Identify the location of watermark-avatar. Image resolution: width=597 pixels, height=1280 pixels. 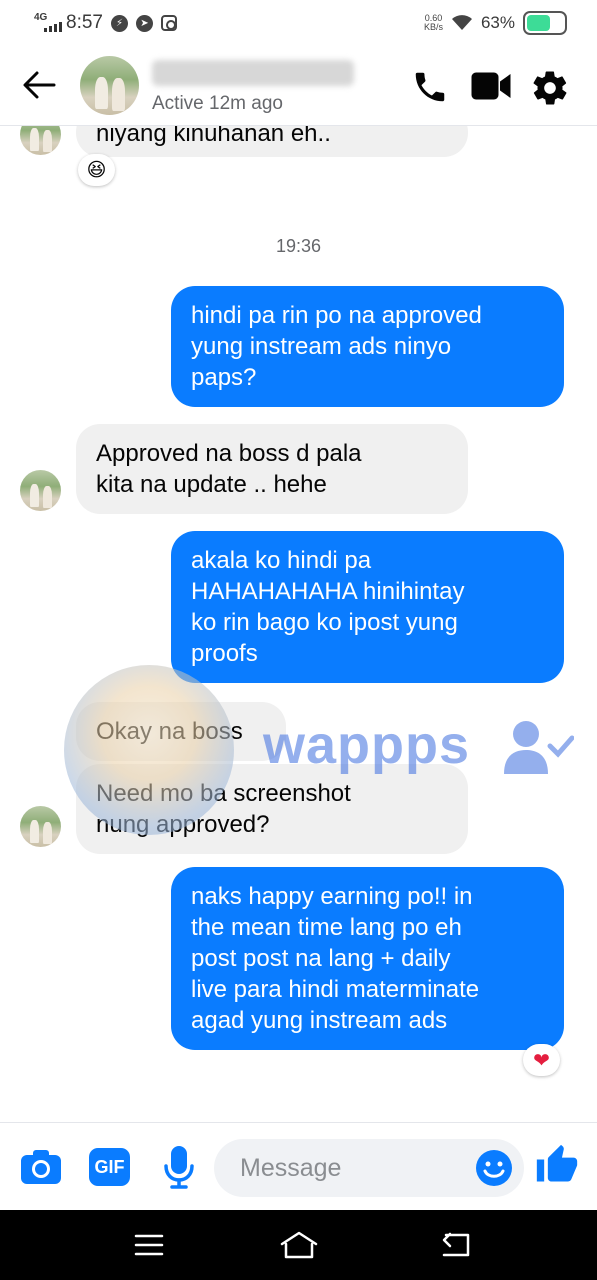
(149, 750).